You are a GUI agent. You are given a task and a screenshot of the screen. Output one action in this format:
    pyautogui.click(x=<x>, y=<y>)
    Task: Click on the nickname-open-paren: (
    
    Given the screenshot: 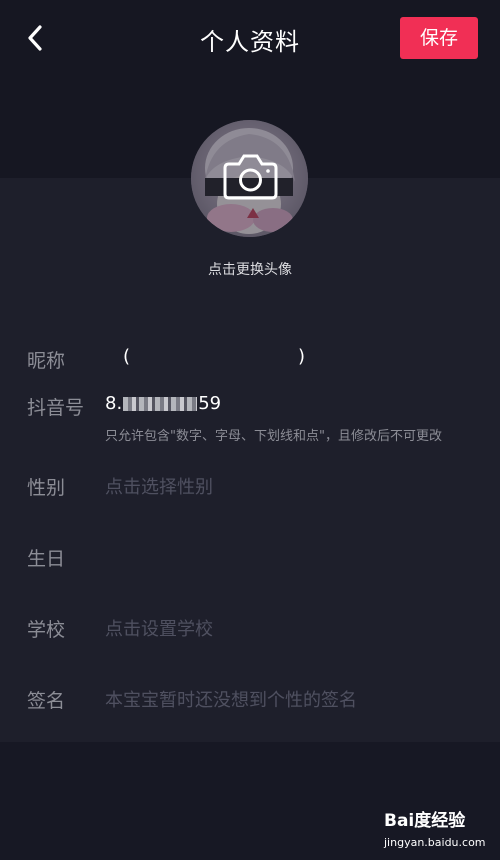 What is the action you would take?
    pyautogui.click(x=127, y=356)
    